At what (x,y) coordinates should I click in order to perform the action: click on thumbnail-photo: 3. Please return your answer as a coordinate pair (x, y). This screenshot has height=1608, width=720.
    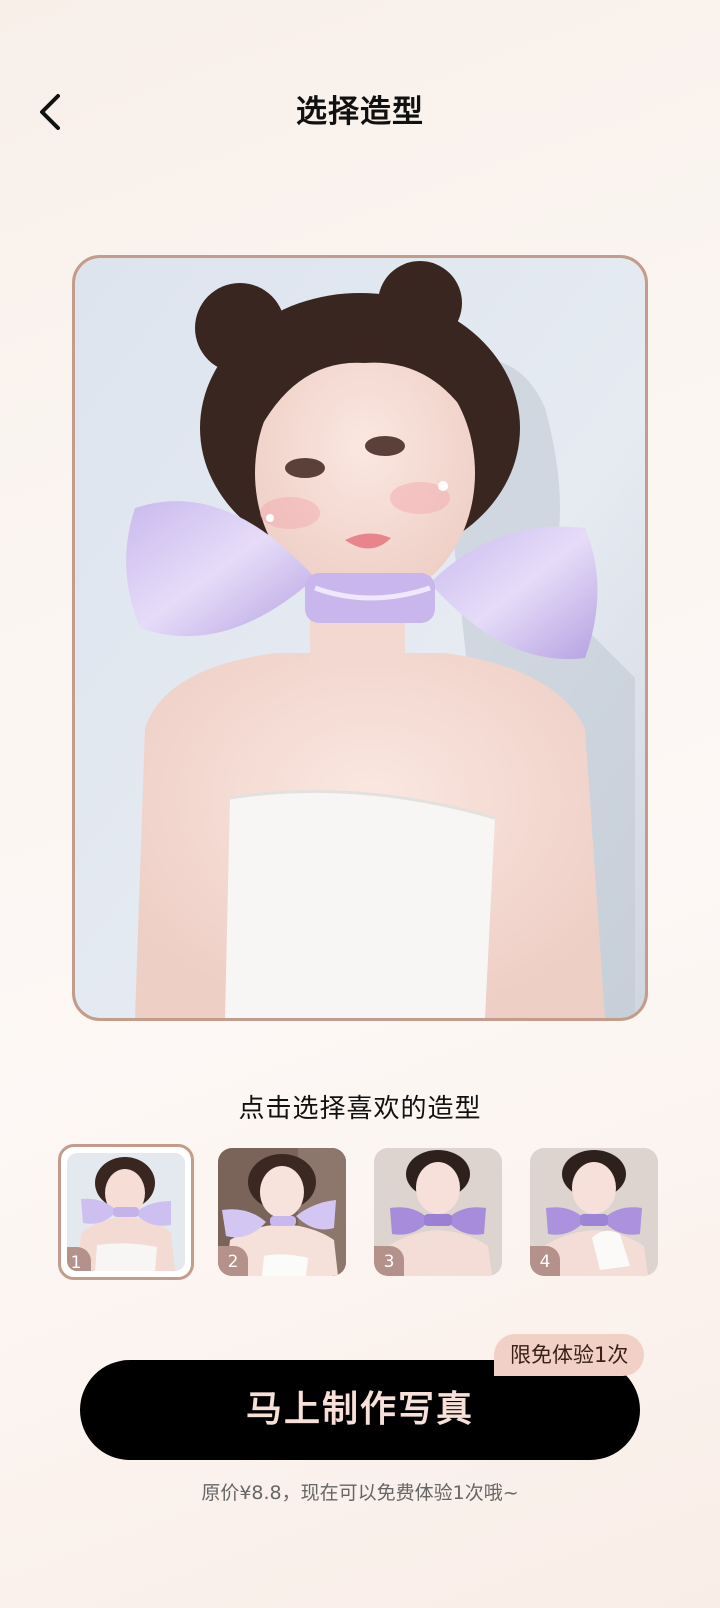
    Looking at the image, I should click on (438, 1212).